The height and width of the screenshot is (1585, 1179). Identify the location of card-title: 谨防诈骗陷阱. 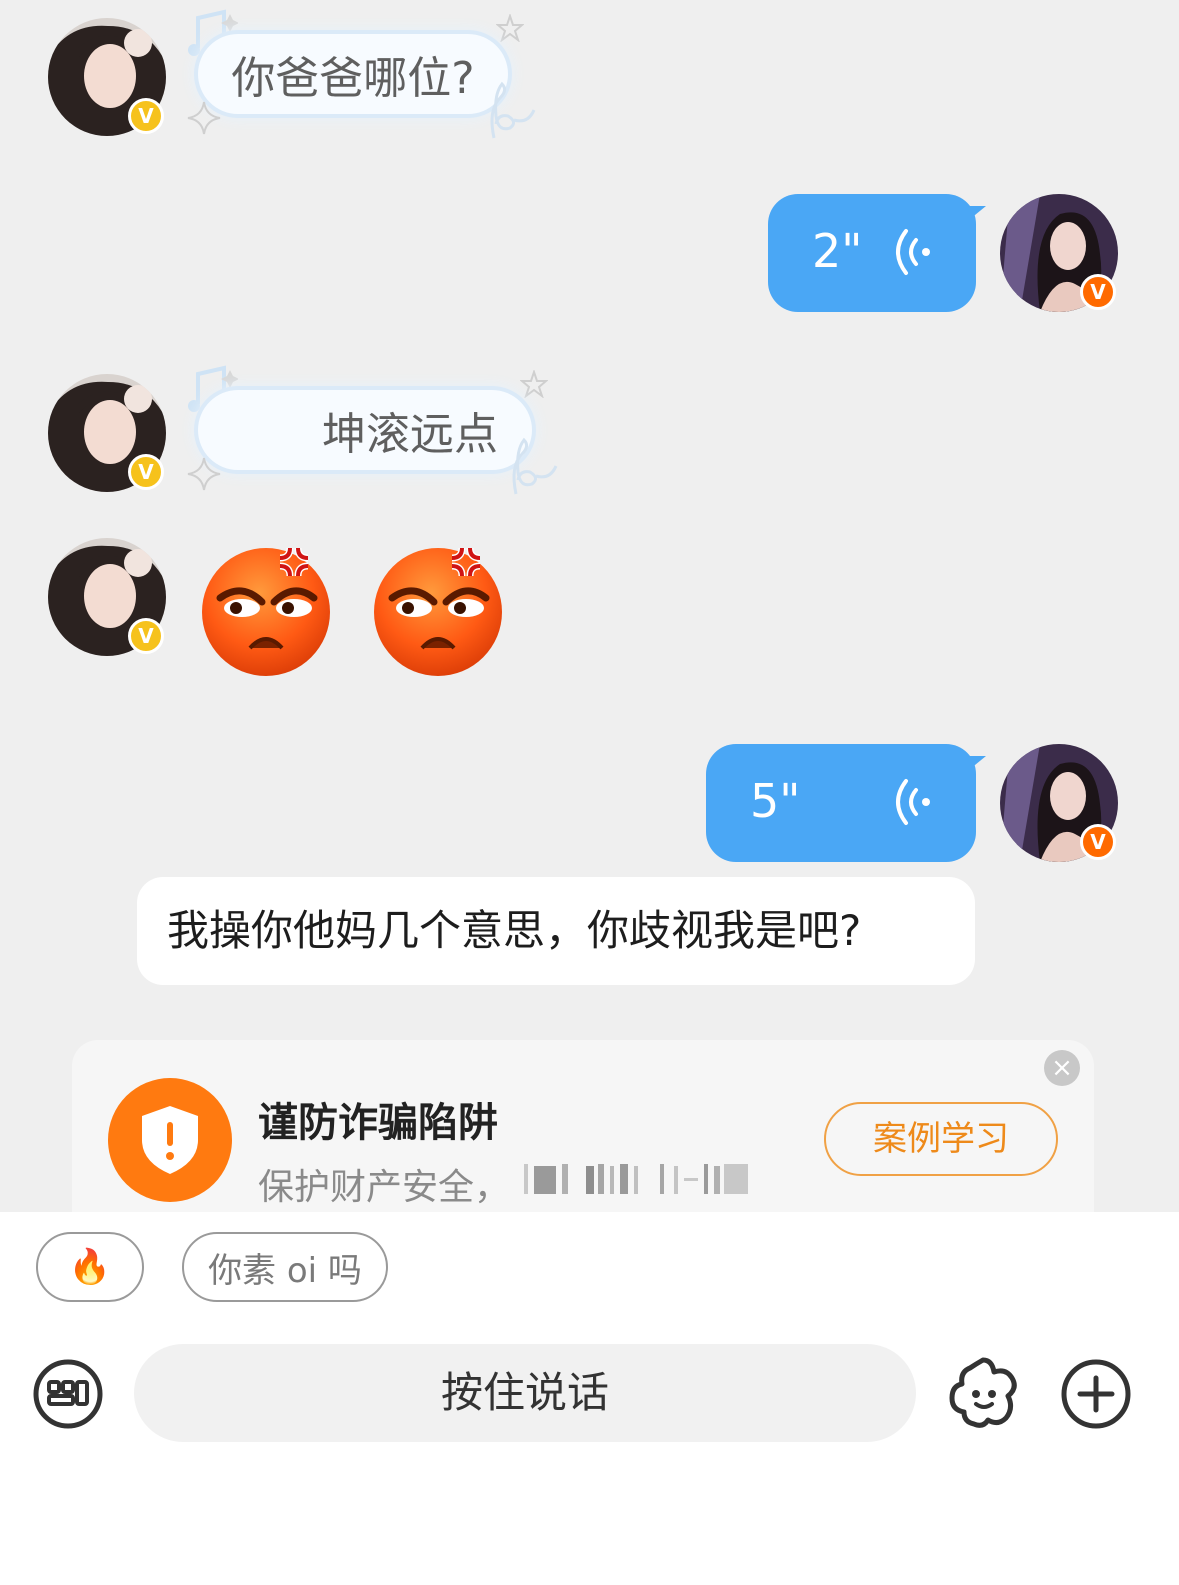
(378, 1123).